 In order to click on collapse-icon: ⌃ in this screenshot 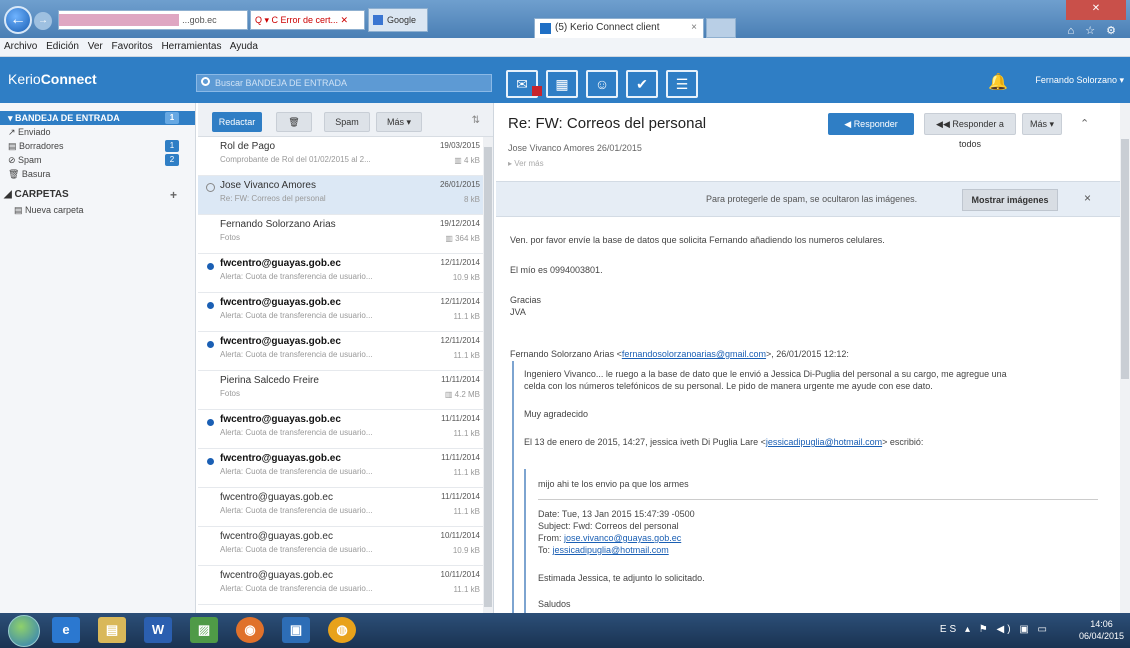, I will do `click(1084, 123)`.